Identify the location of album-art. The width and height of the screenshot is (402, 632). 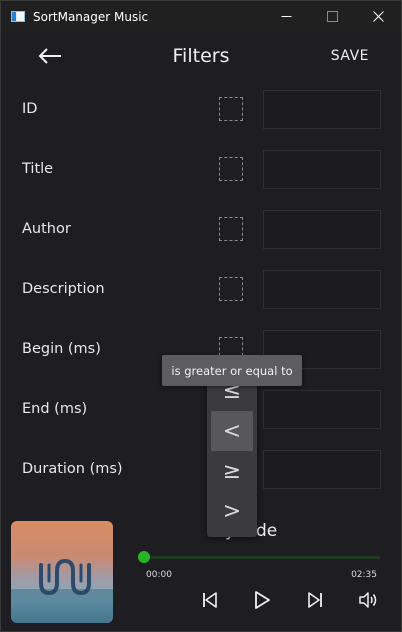
(62, 572).